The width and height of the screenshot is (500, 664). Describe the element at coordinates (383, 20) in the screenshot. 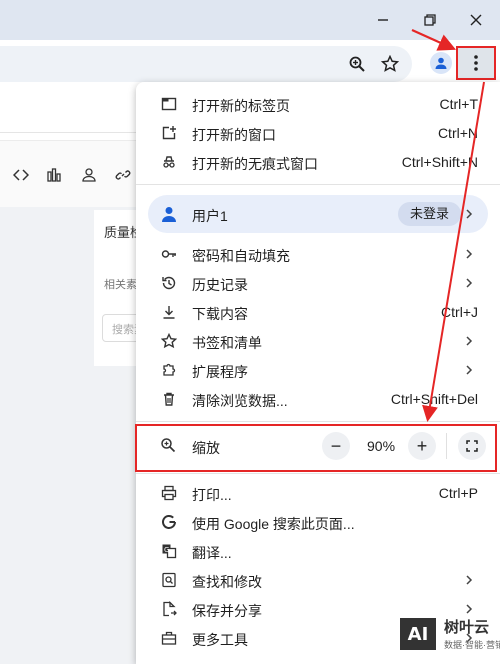

I see `minimize-icon` at that location.